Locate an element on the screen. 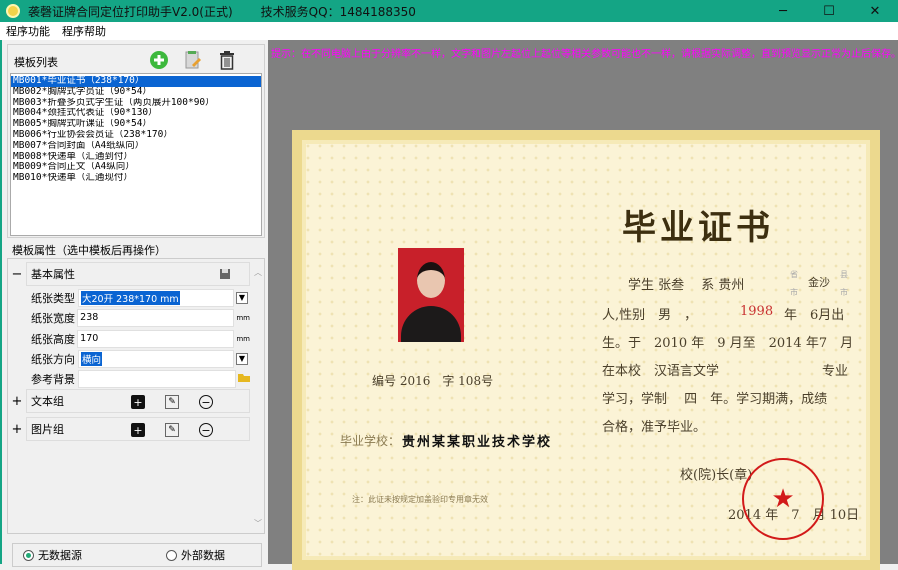 The width and height of the screenshot is (898, 570). cert-line1: 学生 张叁 系 贵州 is located at coordinates (686, 285).